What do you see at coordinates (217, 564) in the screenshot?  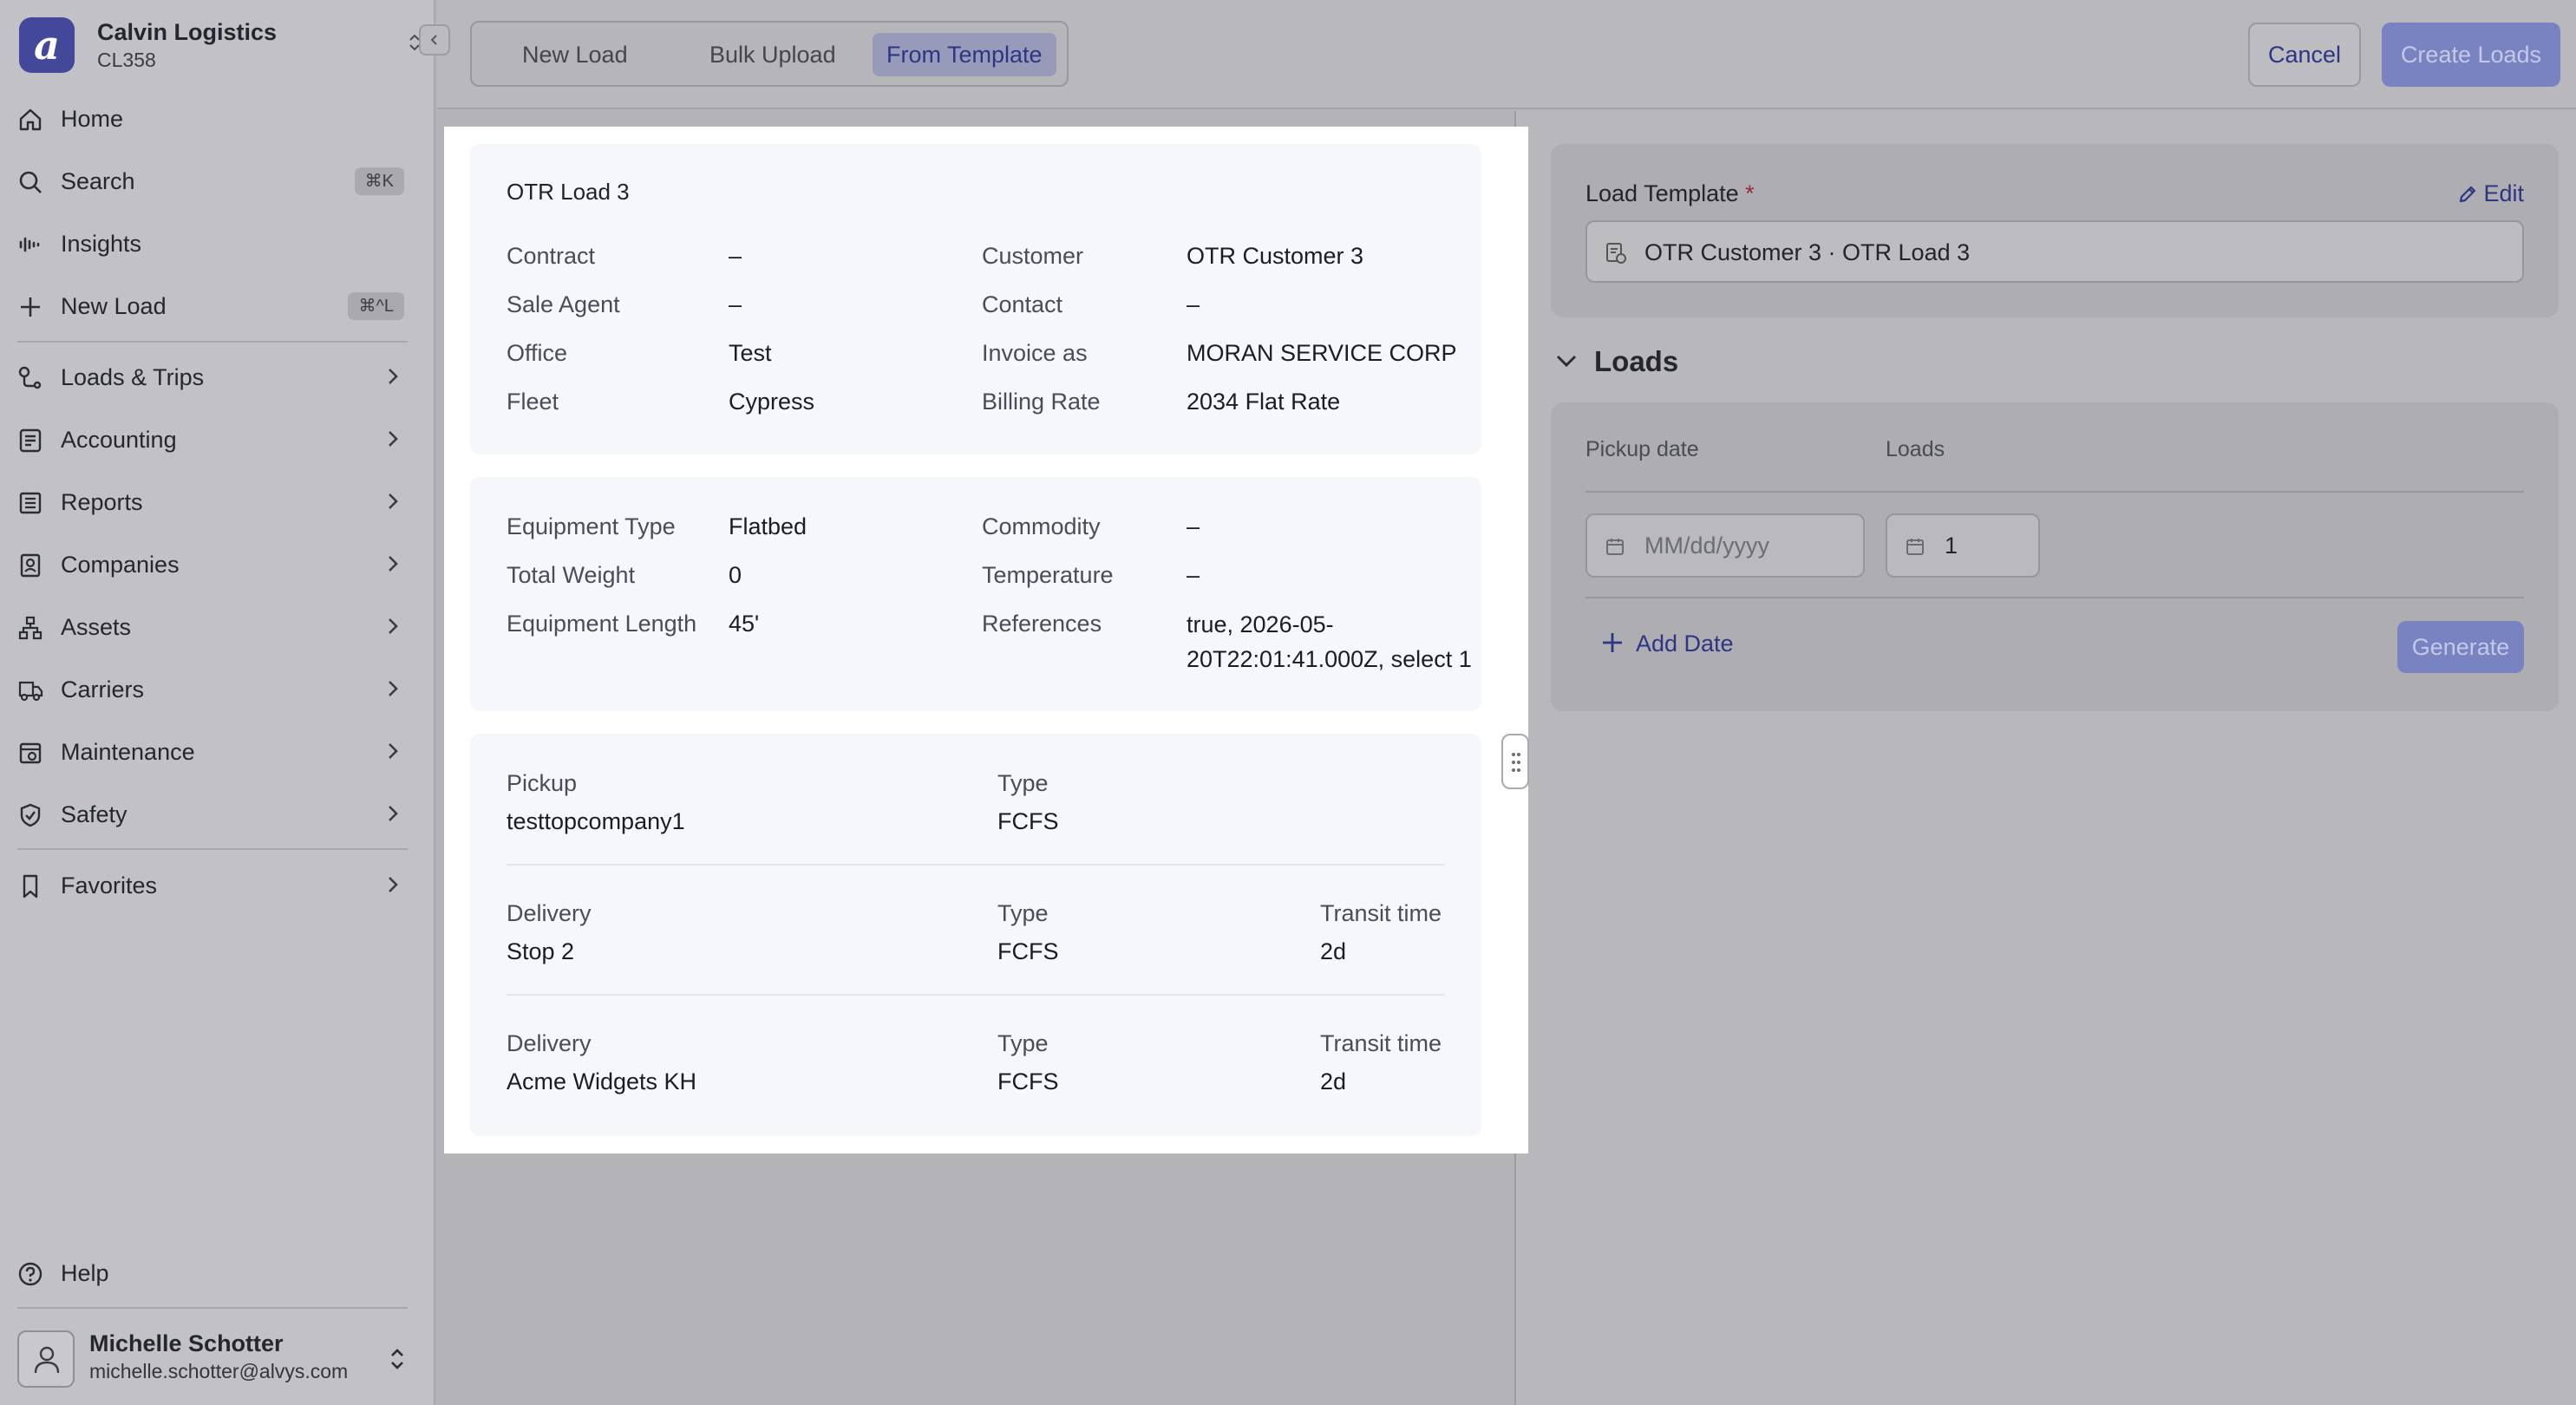 I see `sidebar-item-companies: Companies` at bounding box center [217, 564].